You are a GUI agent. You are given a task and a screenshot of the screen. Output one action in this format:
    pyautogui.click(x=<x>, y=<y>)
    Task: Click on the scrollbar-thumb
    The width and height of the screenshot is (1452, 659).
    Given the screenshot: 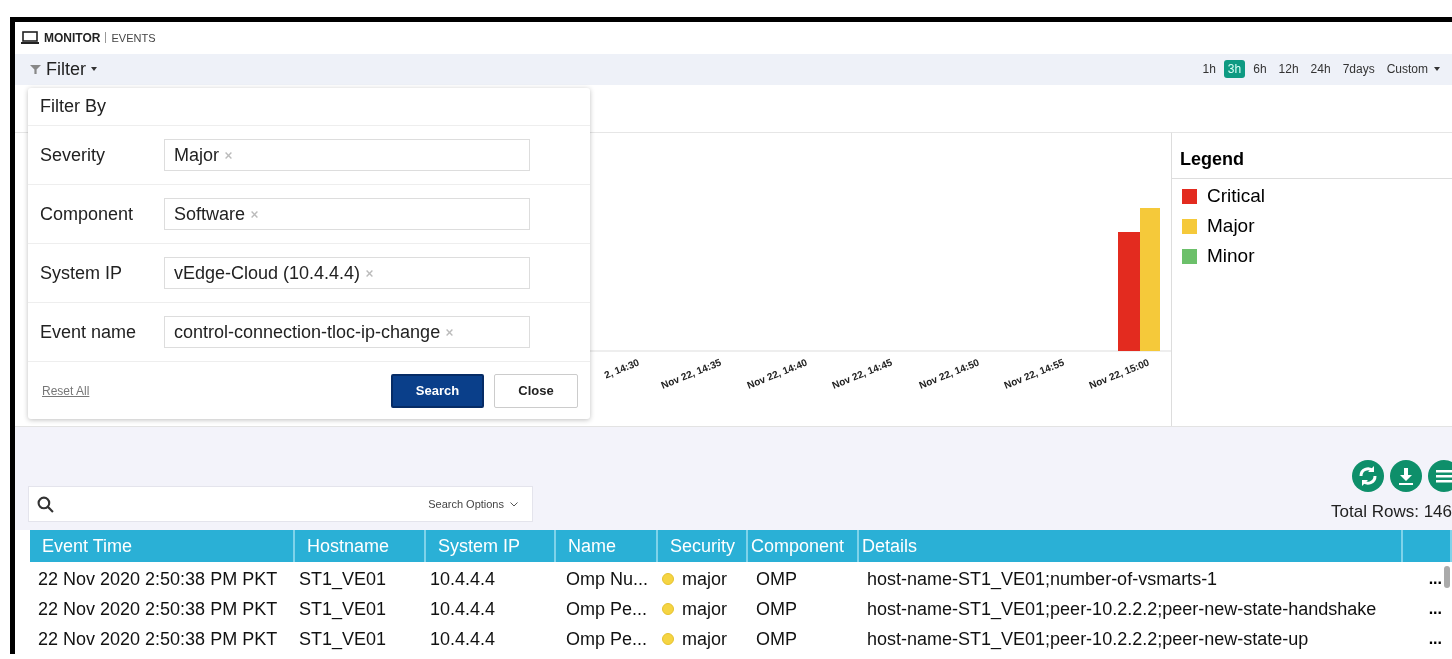 What is the action you would take?
    pyautogui.click(x=1447, y=577)
    